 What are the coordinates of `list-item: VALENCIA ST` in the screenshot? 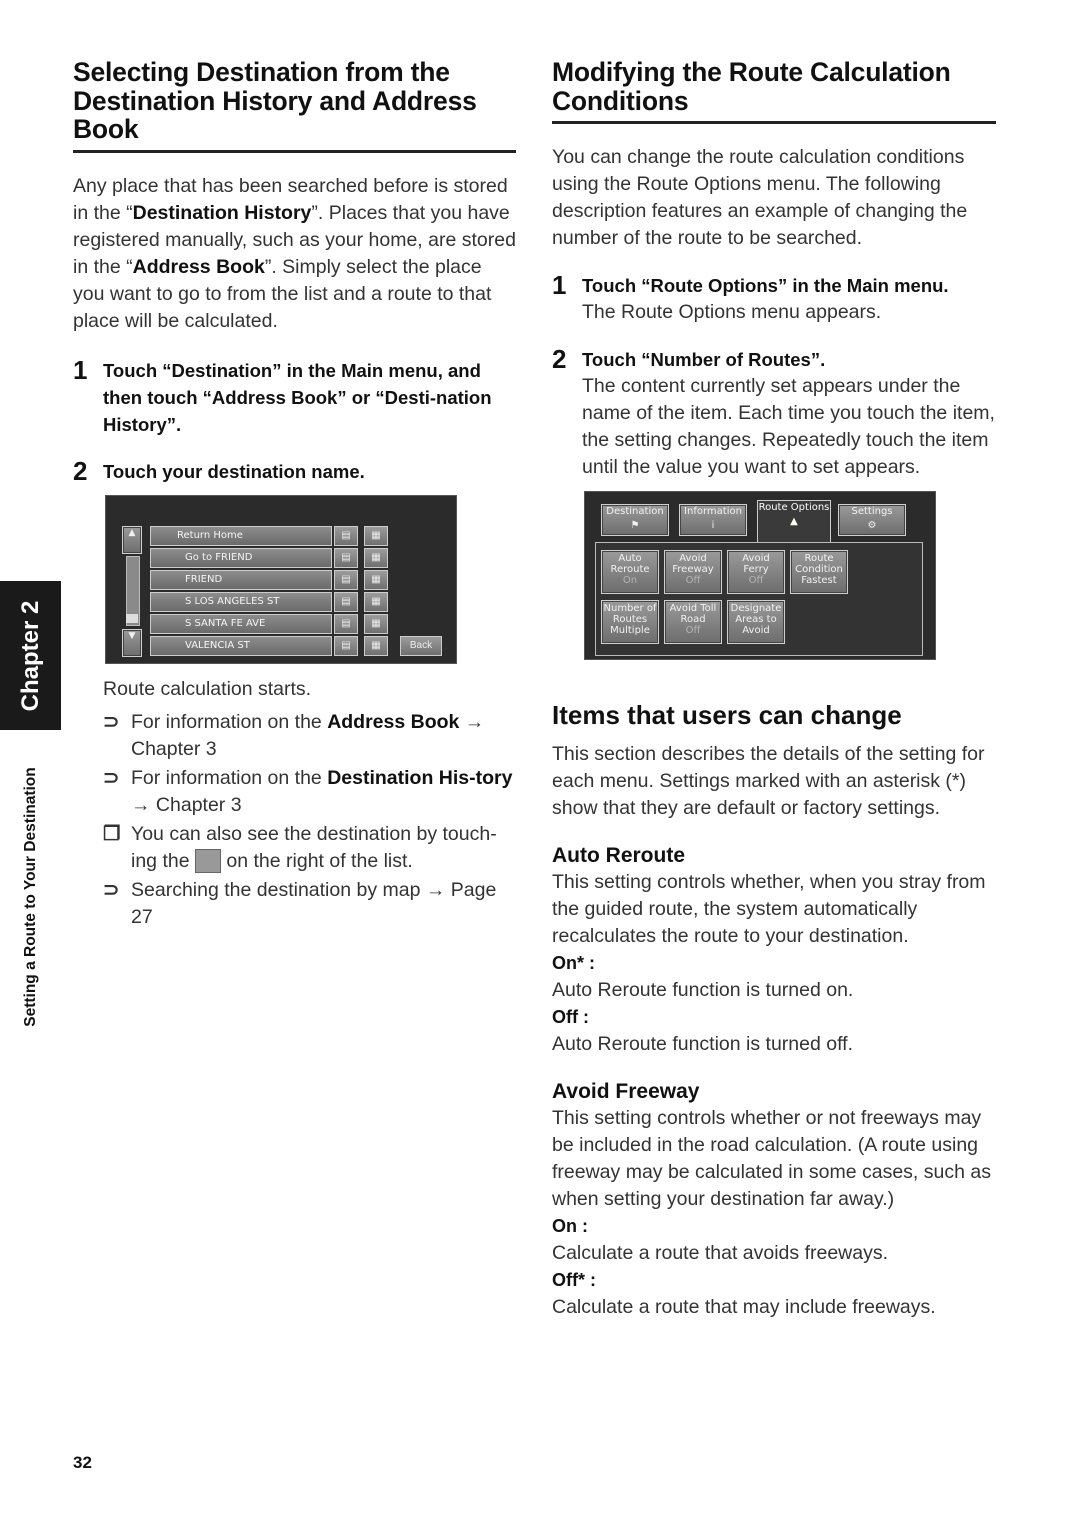 It's located at (241, 645).